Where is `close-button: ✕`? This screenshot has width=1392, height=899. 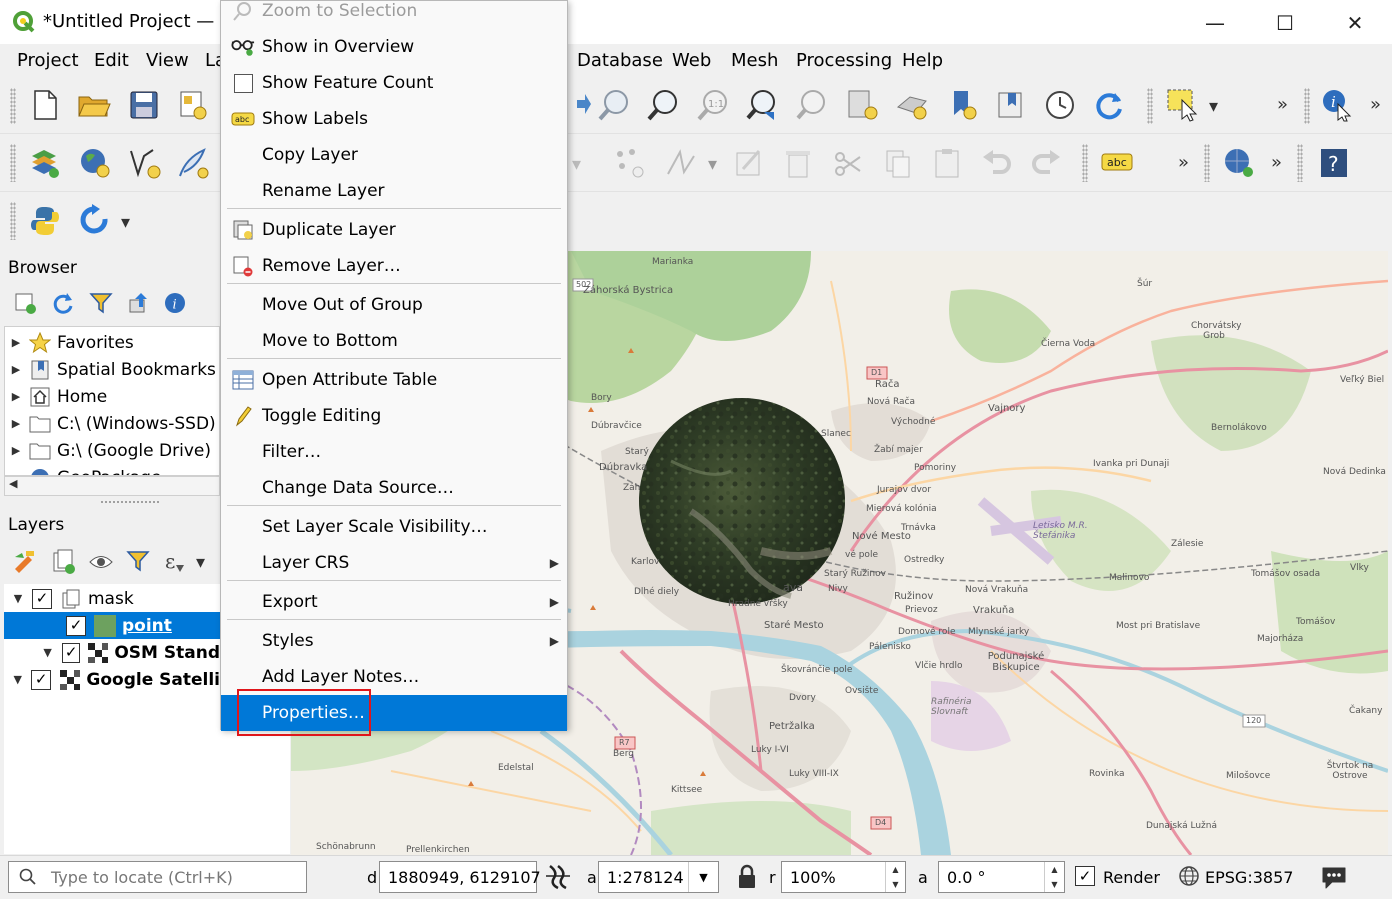
close-button: ✕ is located at coordinates (1355, 23).